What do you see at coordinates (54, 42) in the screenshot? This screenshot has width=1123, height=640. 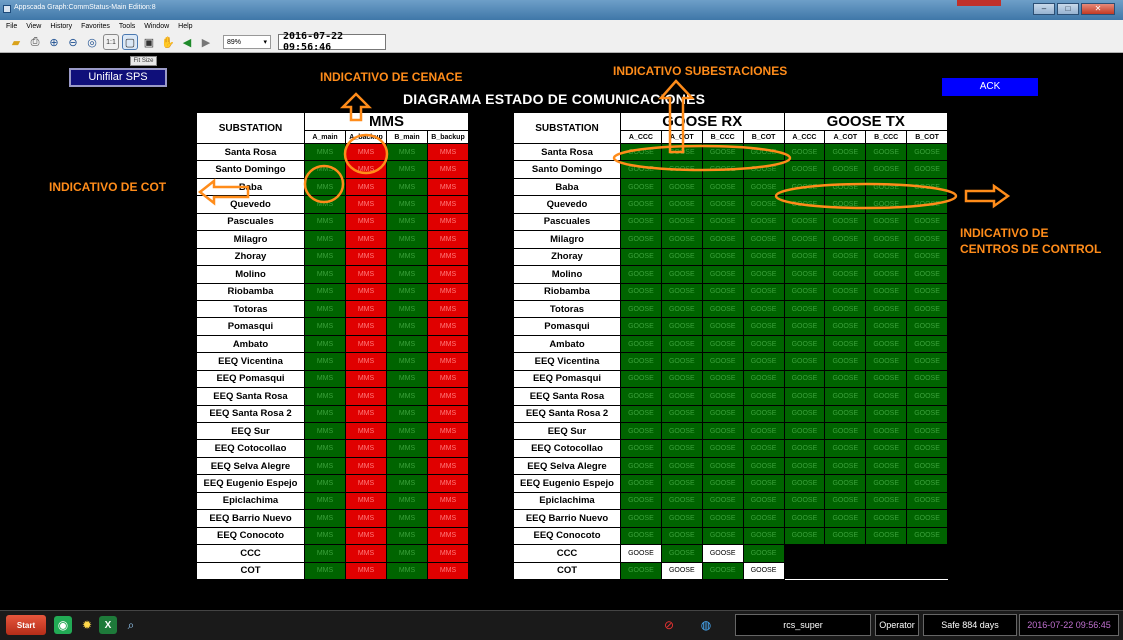 I see `zoom-in-icon: ⊕` at bounding box center [54, 42].